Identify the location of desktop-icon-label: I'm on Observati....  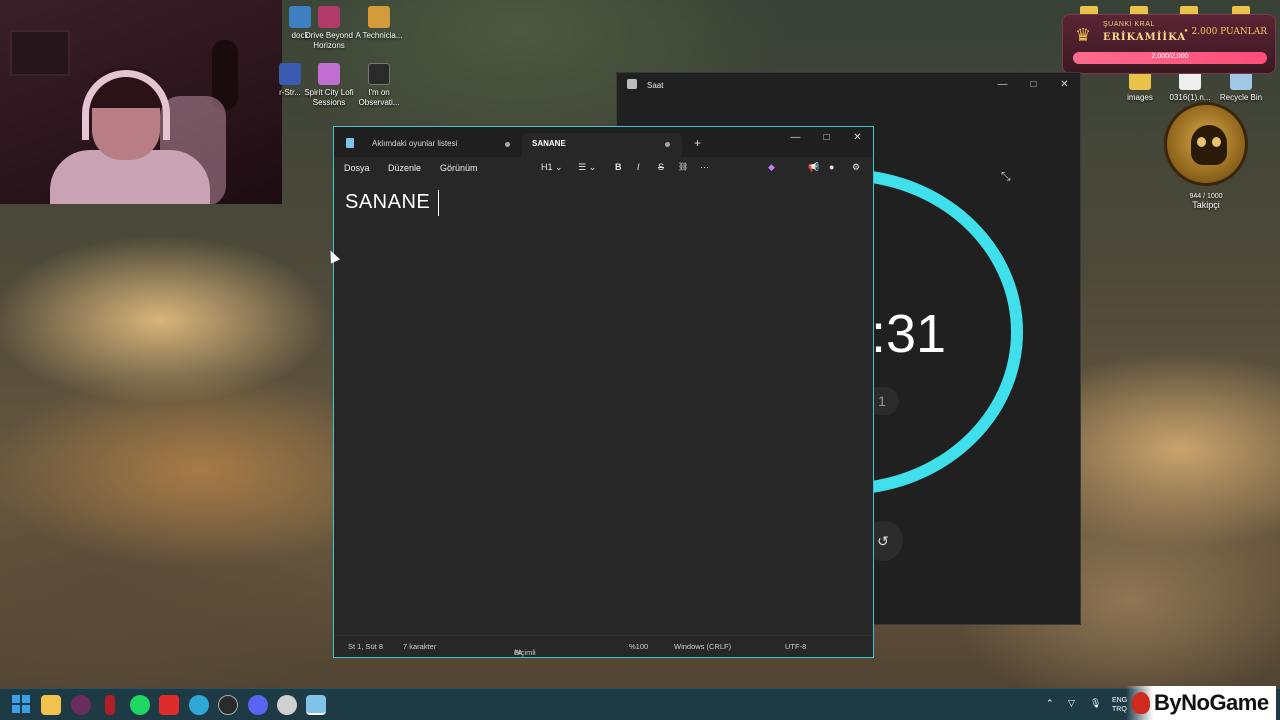
(379, 97).